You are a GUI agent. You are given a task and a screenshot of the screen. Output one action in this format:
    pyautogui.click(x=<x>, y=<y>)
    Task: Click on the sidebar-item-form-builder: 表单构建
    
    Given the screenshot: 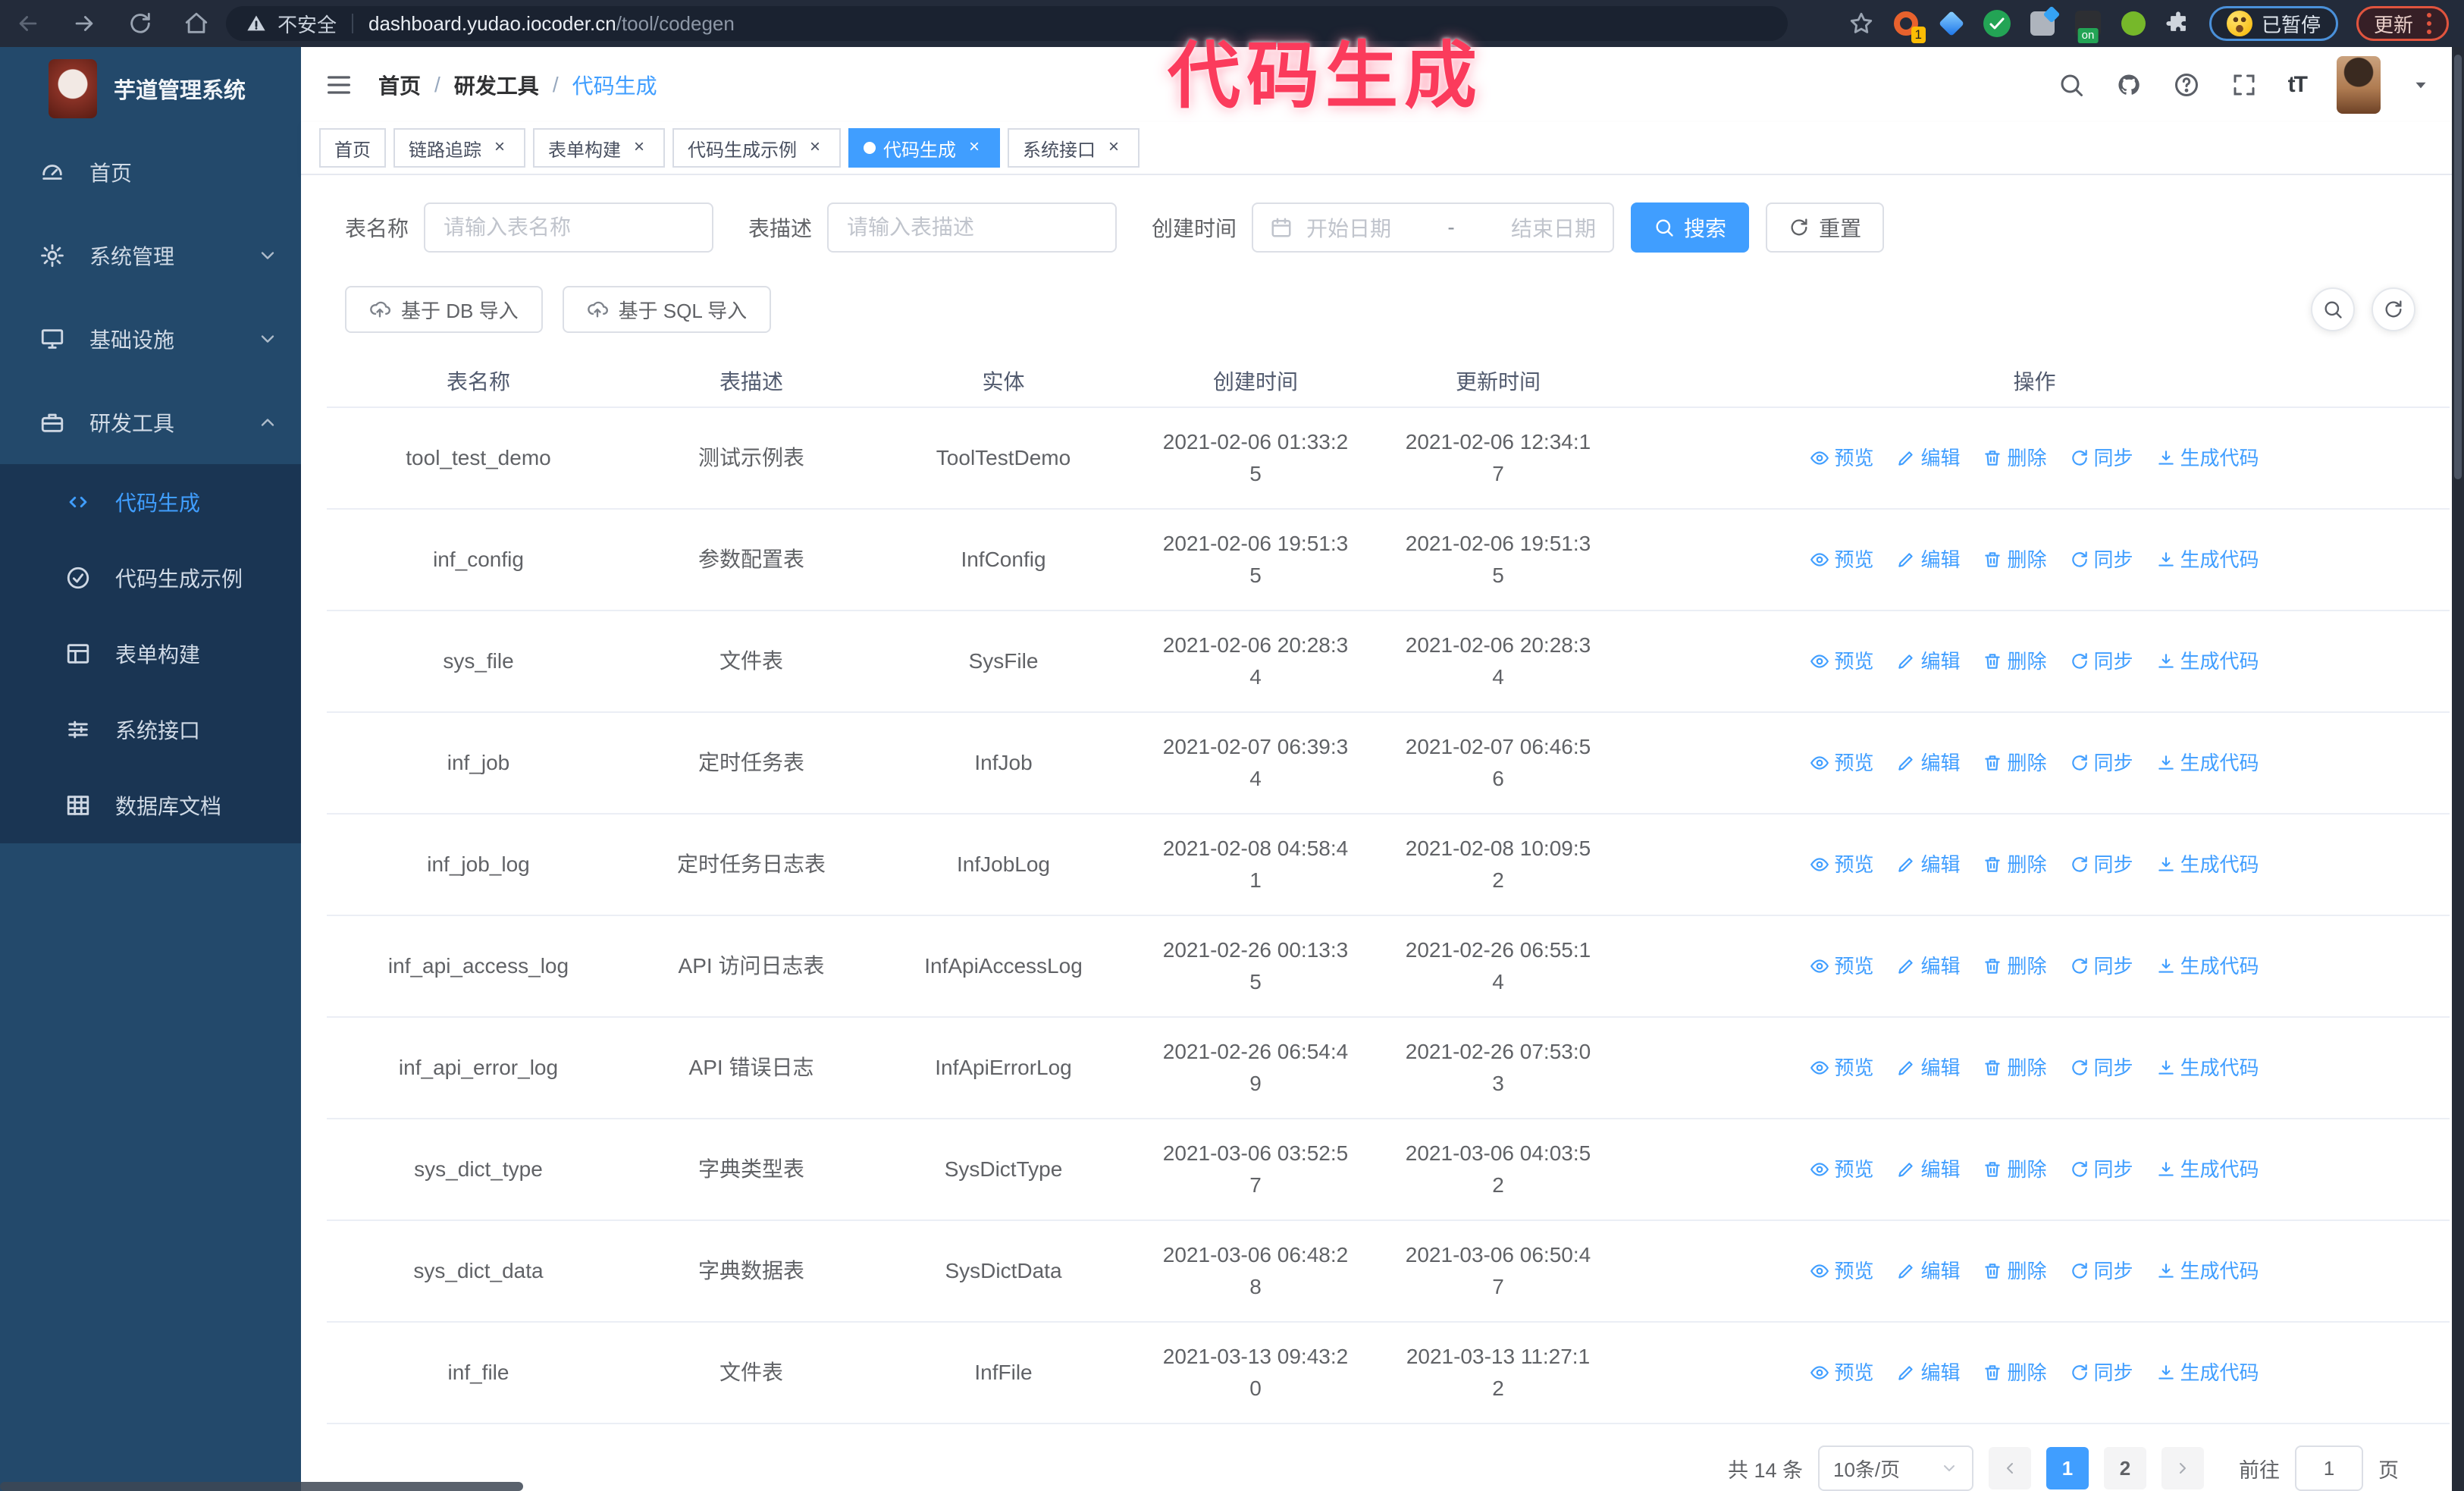 What is the action you would take?
    pyautogui.click(x=151, y=654)
    